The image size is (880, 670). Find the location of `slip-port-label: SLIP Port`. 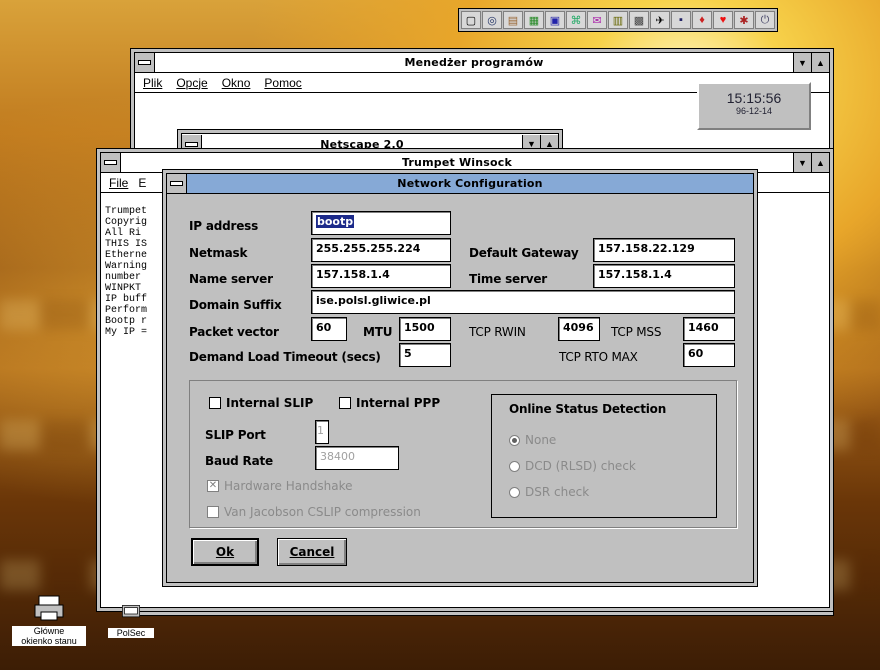

slip-port-label: SLIP Port is located at coordinates (235, 435).